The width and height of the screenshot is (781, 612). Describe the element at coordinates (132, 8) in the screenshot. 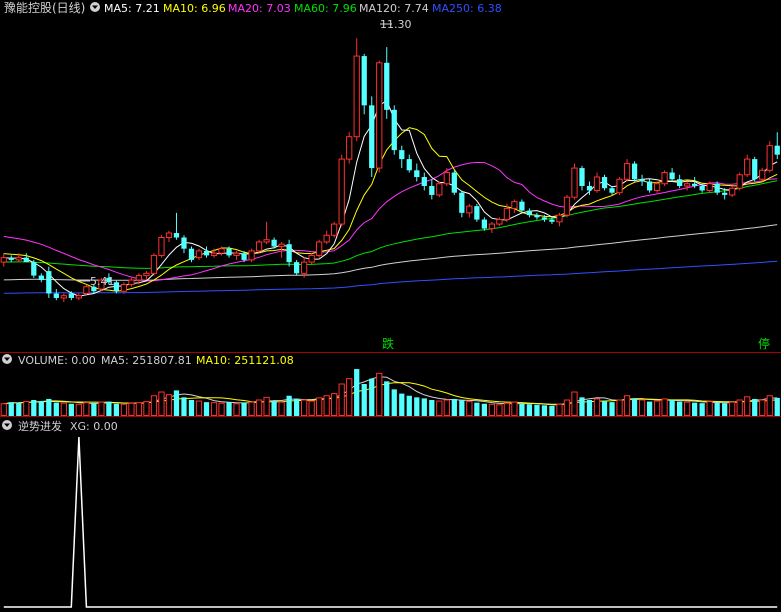

I see `ma5-label: MA5: 7.21` at that location.